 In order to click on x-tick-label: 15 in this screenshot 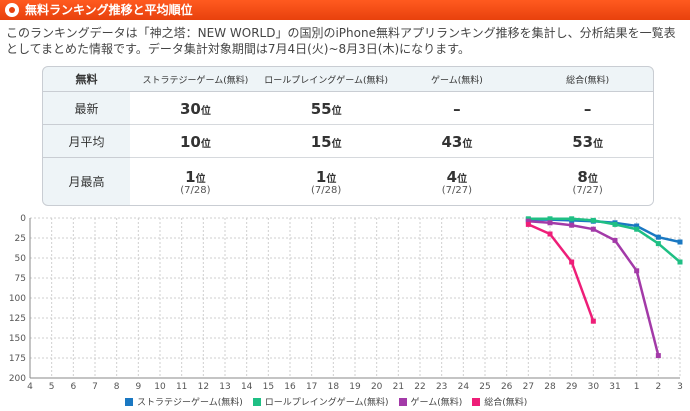, I will do `click(268, 387)`.